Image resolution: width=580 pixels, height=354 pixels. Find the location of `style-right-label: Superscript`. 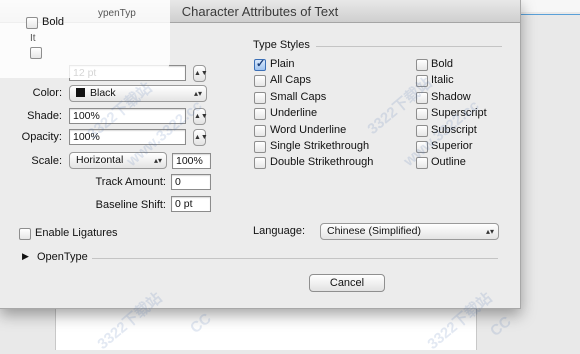

style-right-label: Superscript is located at coordinates (459, 113).